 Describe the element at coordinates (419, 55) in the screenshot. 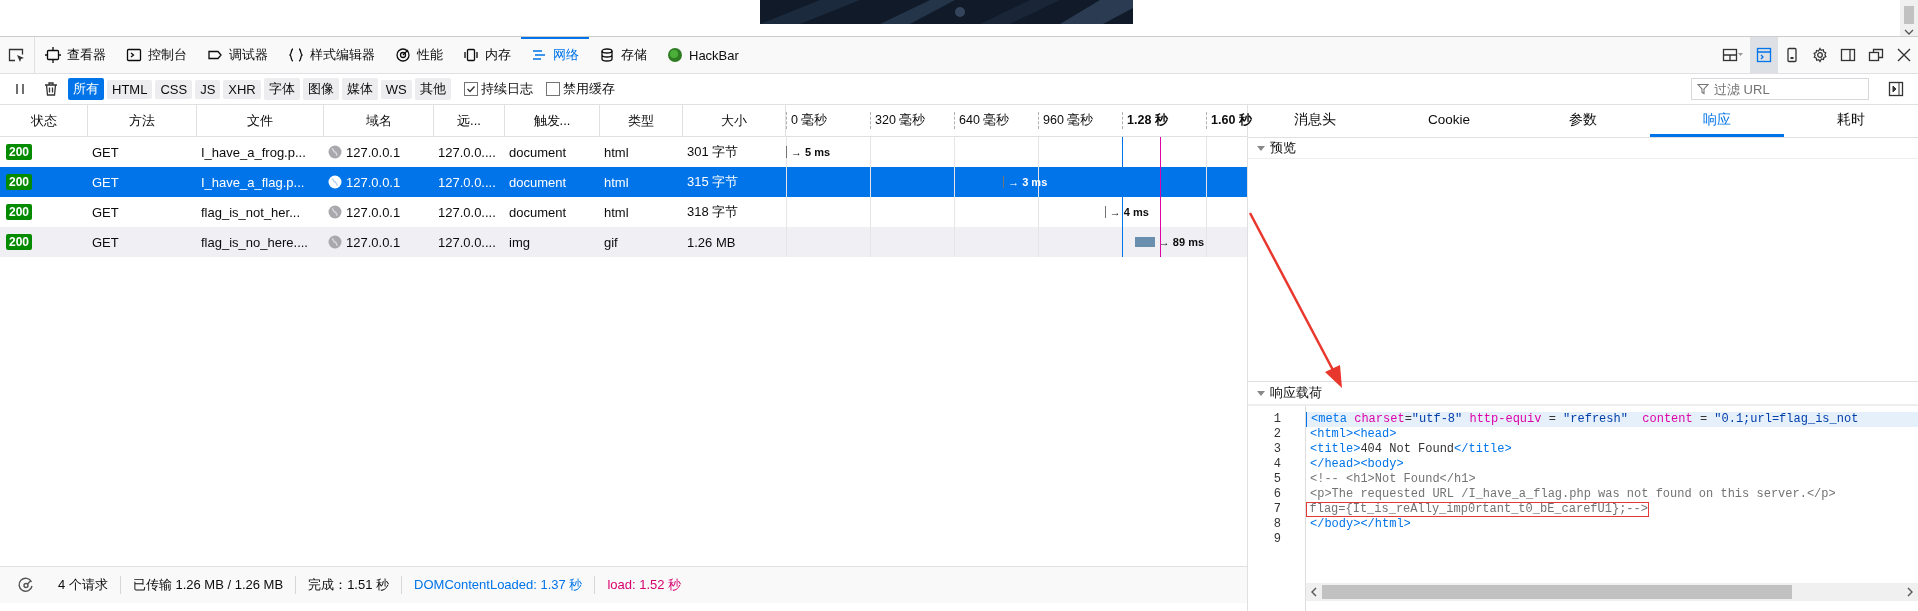

I see `devtools-tab: 性能` at that location.